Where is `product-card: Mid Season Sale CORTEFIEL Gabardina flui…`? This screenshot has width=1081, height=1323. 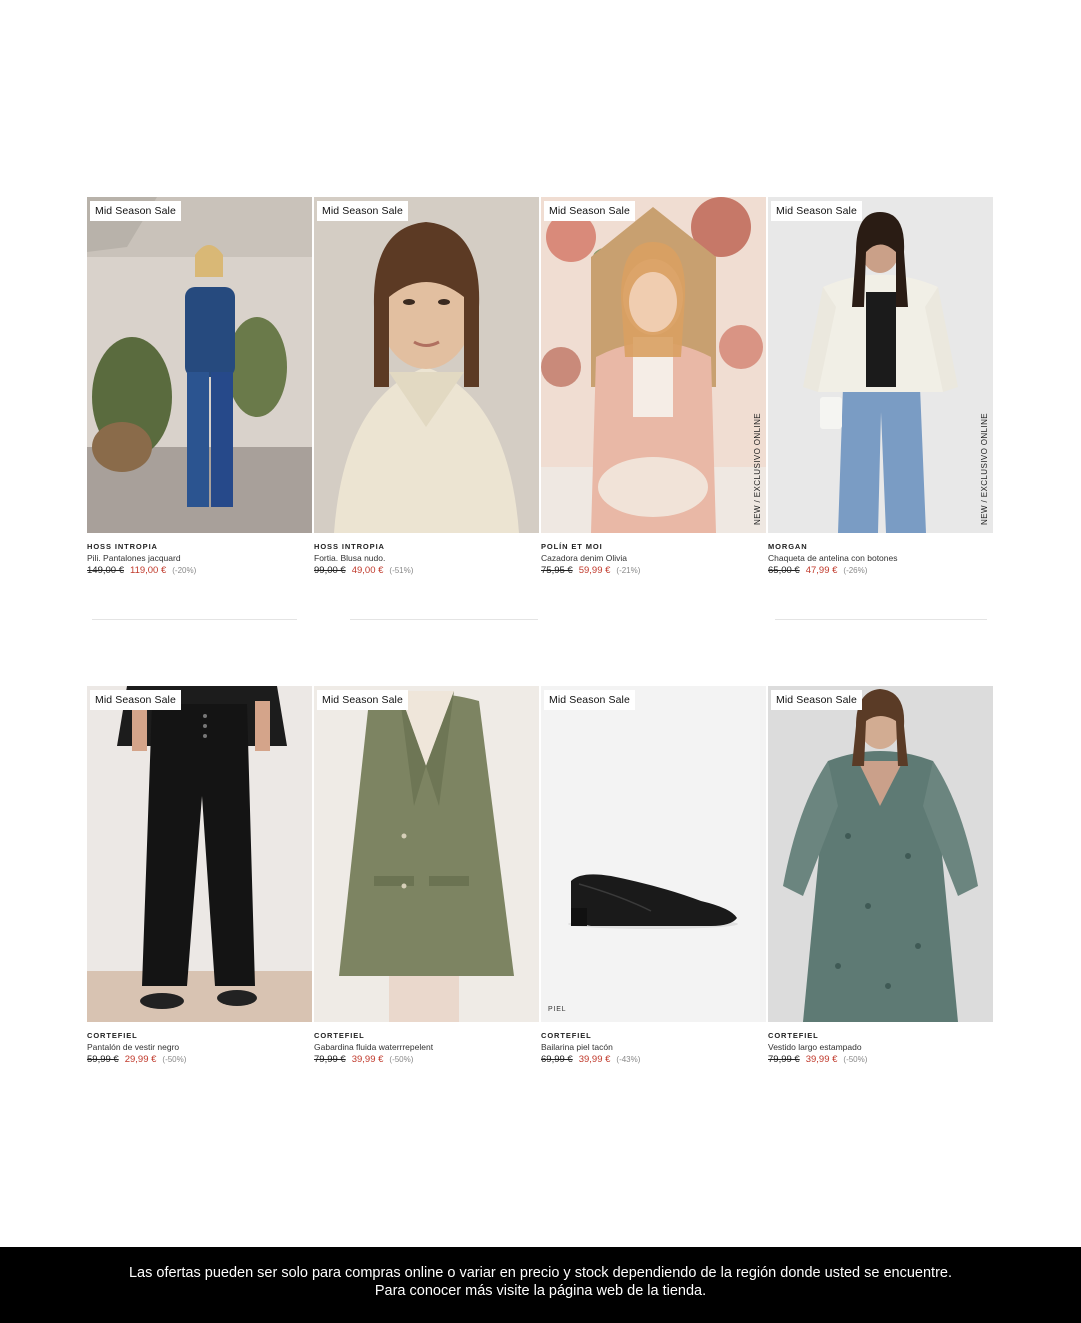
product-card: Mid Season Sale CORTEFIEL Gabardina flui… is located at coordinates (426, 876).